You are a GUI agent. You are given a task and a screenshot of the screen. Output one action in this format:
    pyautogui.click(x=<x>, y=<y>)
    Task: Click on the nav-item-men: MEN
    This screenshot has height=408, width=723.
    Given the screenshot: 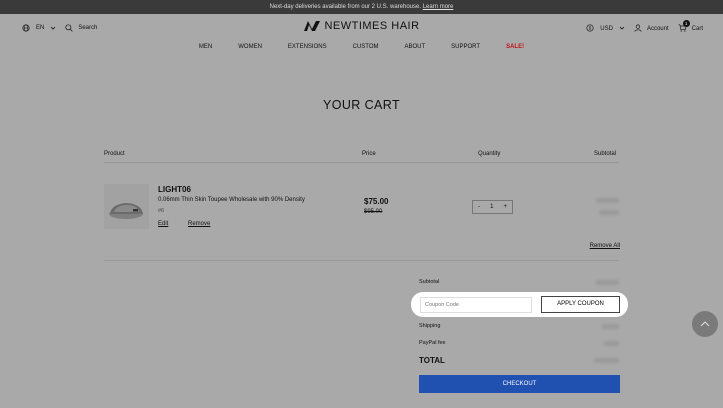 What is the action you would take?
    pyautogui.click(x=205, y=47)
    